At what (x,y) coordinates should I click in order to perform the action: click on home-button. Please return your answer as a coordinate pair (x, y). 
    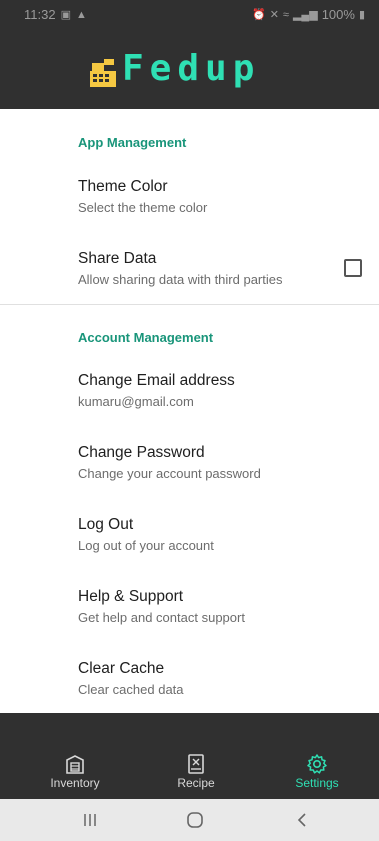
    Looking at the image, I should click on (195, 820).